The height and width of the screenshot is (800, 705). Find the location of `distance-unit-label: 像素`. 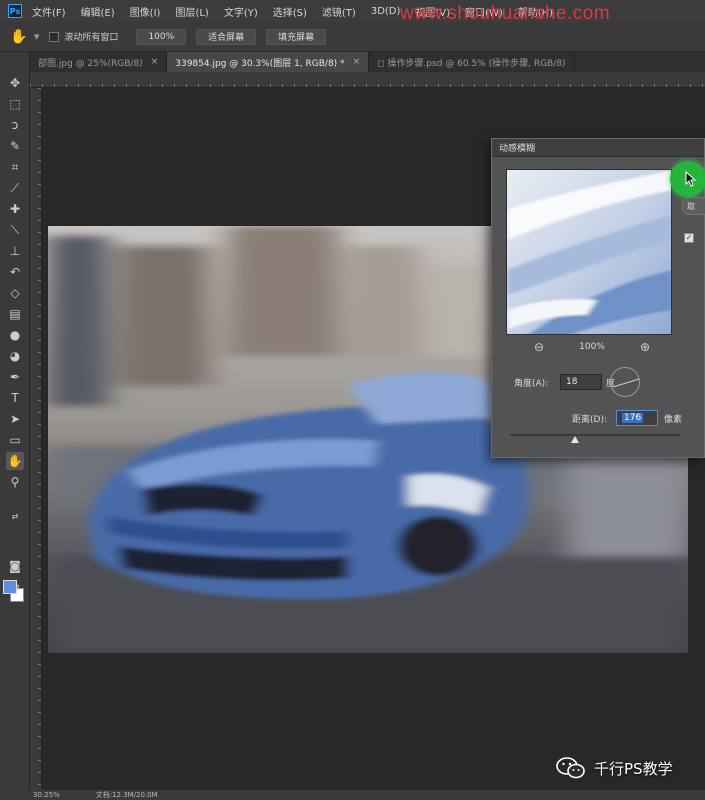

distance-unit-label: 像素 is located at coordinates (673, 420).